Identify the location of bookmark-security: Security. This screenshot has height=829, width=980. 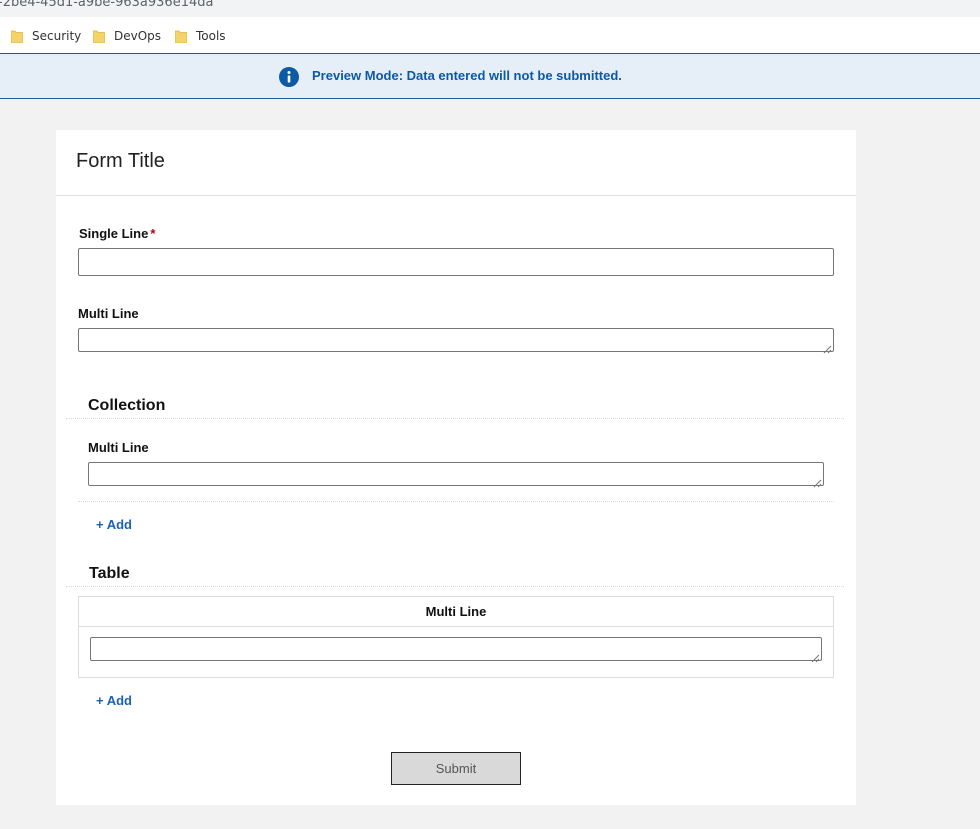
(46, 36).